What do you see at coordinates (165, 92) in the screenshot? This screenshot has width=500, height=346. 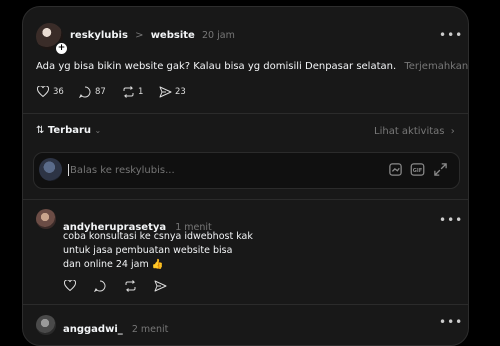 I see `share-icon` at bounding box center [165, 92].